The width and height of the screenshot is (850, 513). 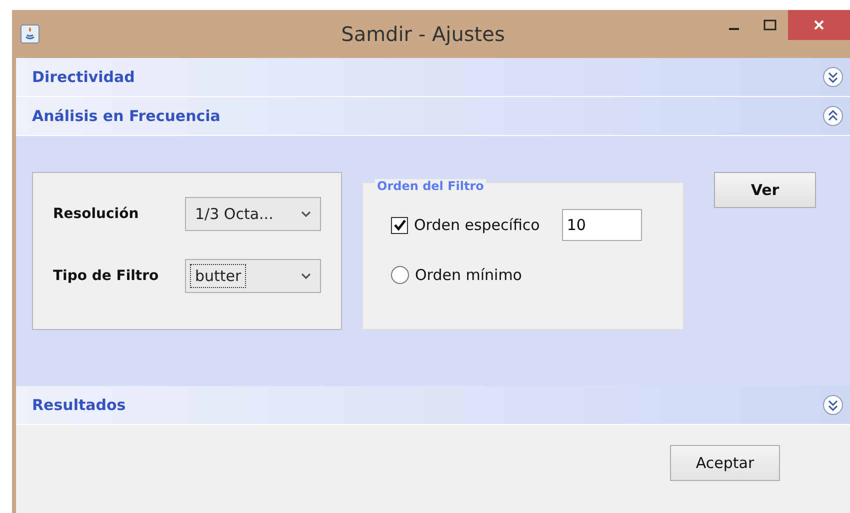 What do you see at coordinates (734, 29) in the screenshot?
I see `minimize-icon` at bounding box center [734, 29].